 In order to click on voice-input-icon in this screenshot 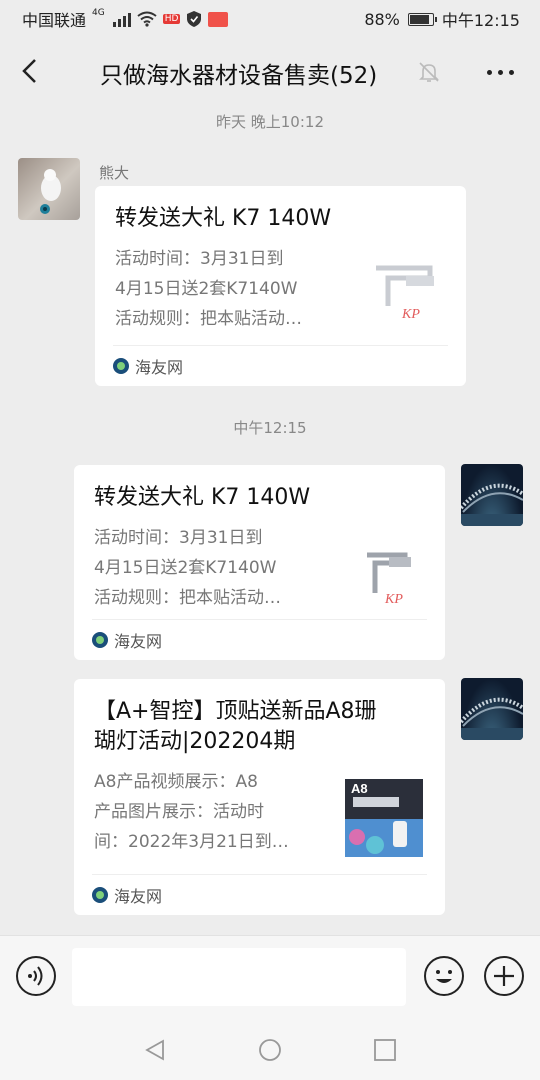, I will do `click(36, 976)`.